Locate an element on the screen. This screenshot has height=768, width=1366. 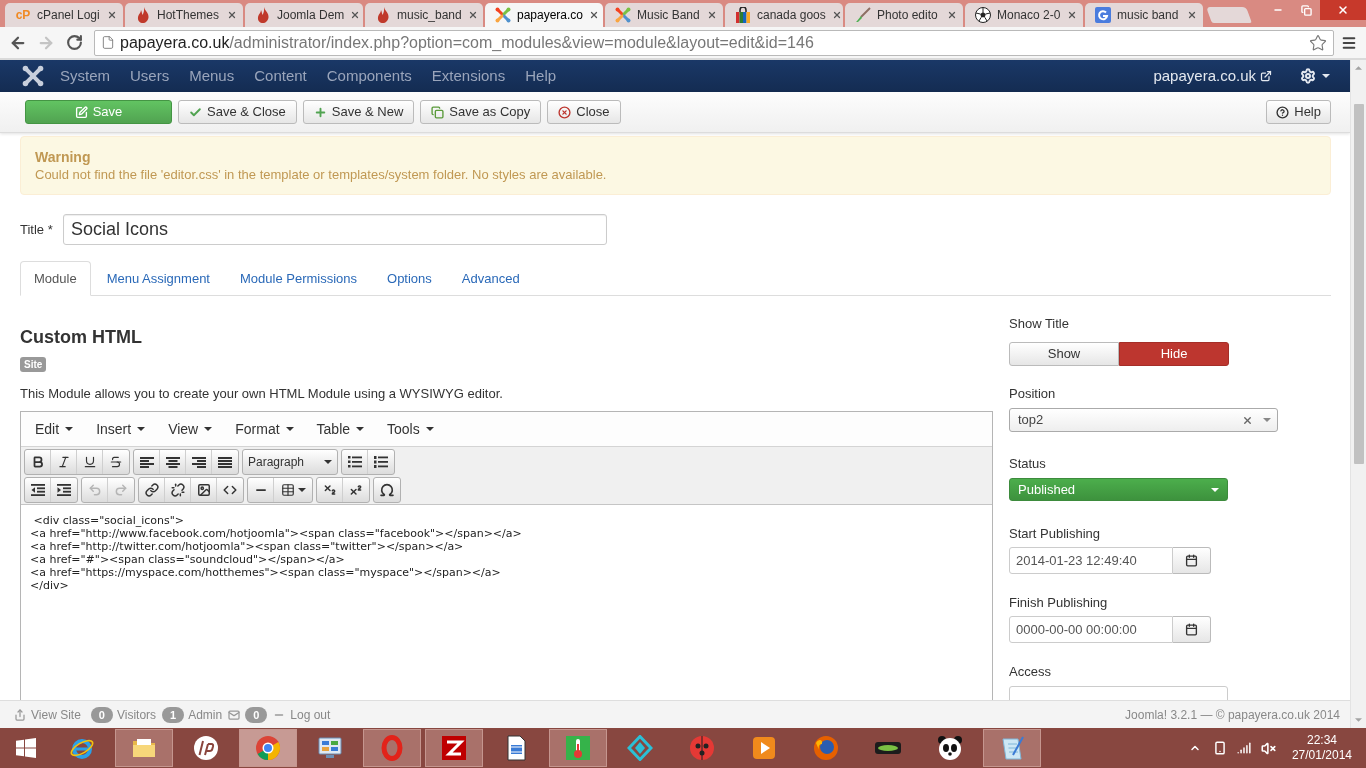
italic-icon is located at coordinates (63, 462).